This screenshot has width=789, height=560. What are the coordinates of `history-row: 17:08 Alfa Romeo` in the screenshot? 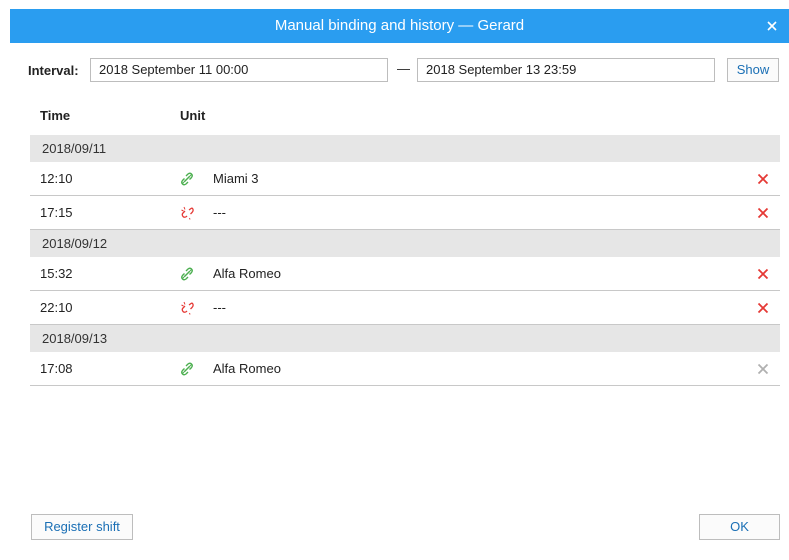 It's located at (405, 369).